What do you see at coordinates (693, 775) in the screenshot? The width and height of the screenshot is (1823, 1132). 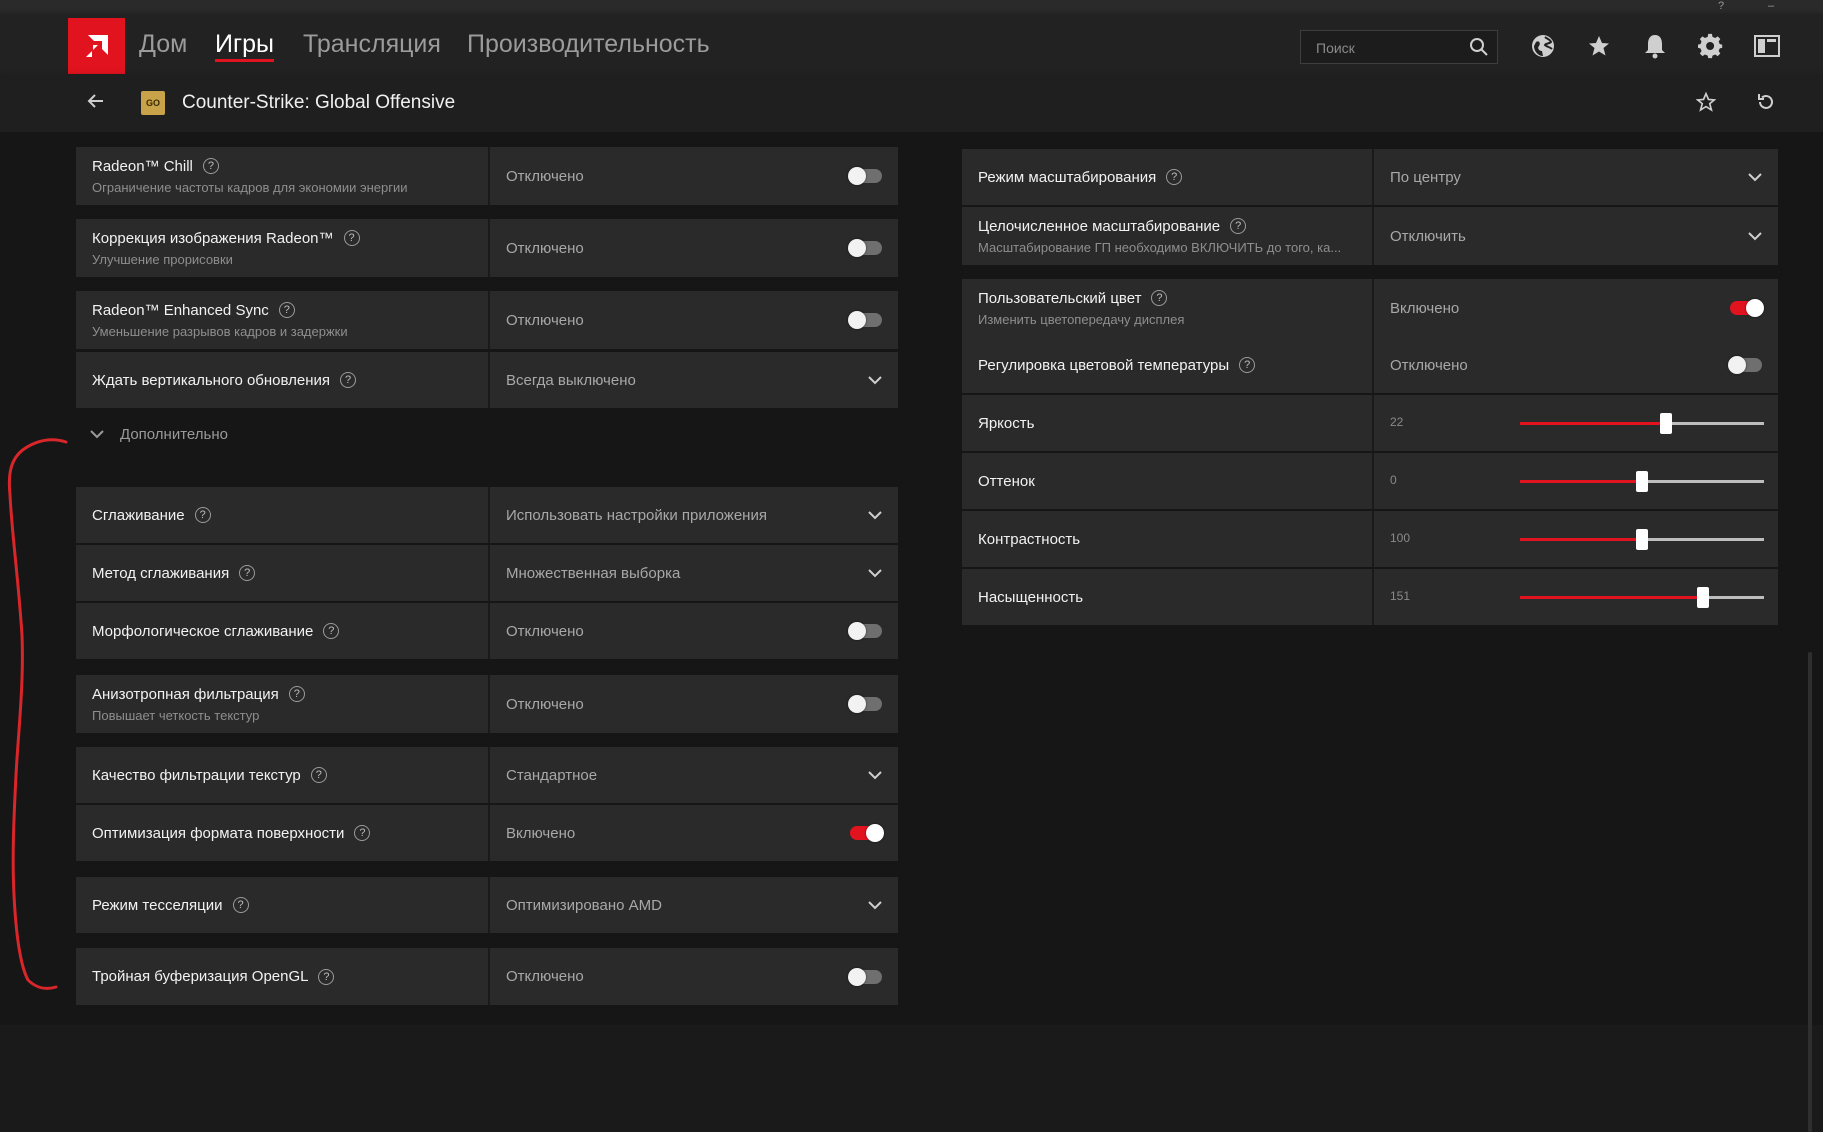 I see `setting-value-cell: Стандартное` at bounding box center [693, 775].